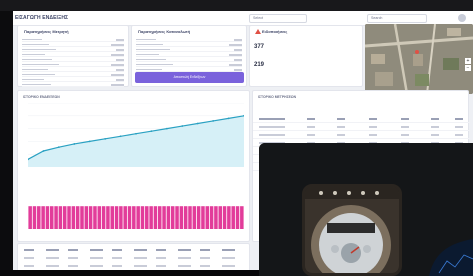  Describe the element at coordinates (259, 65) in the screenshot. I see `kpi-value-2: 219` at that location.